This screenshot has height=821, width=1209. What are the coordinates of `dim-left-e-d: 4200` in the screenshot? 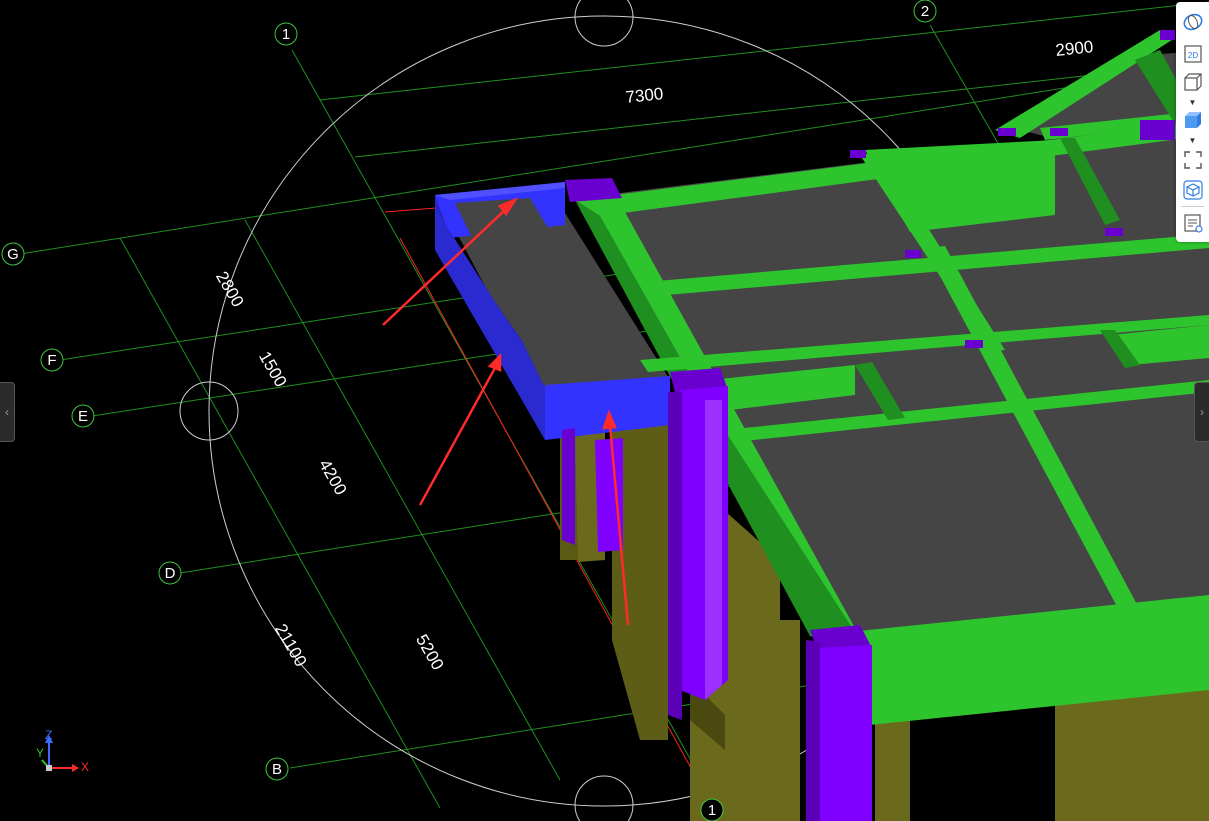 It's located at (332, 477).